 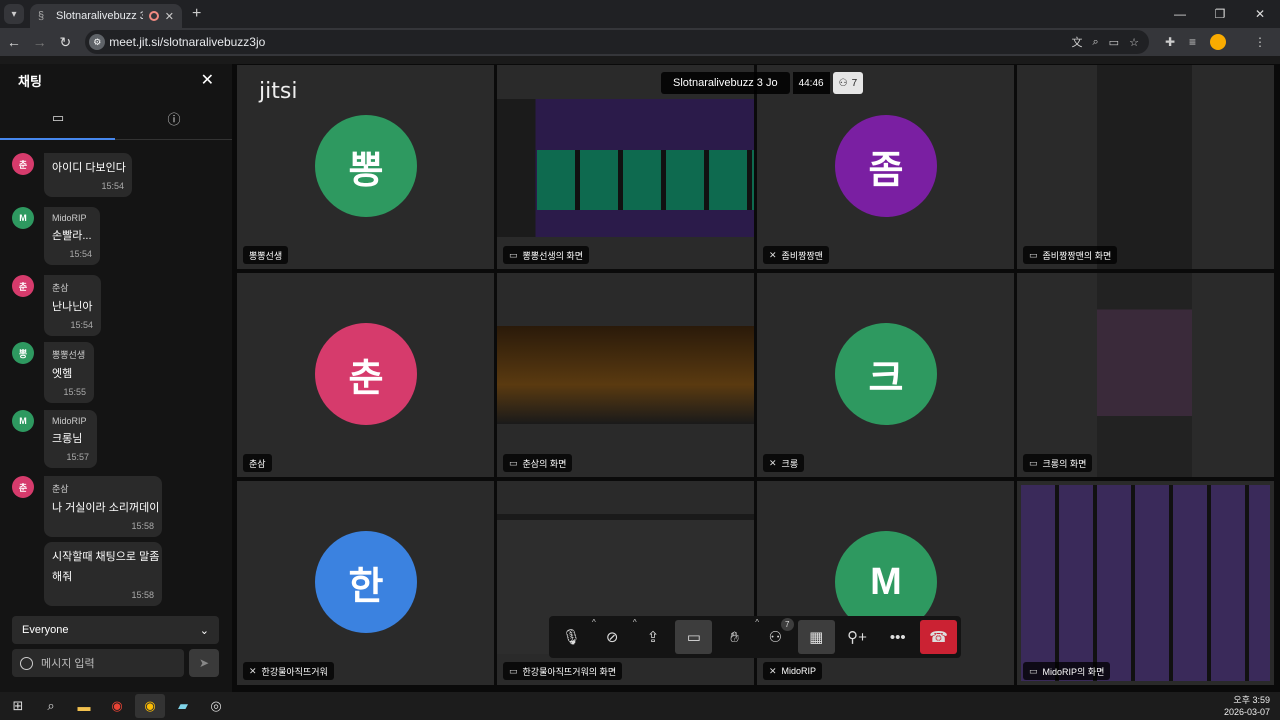 I want to click on sender-name: 춘삼, so click(x=60, y=288).